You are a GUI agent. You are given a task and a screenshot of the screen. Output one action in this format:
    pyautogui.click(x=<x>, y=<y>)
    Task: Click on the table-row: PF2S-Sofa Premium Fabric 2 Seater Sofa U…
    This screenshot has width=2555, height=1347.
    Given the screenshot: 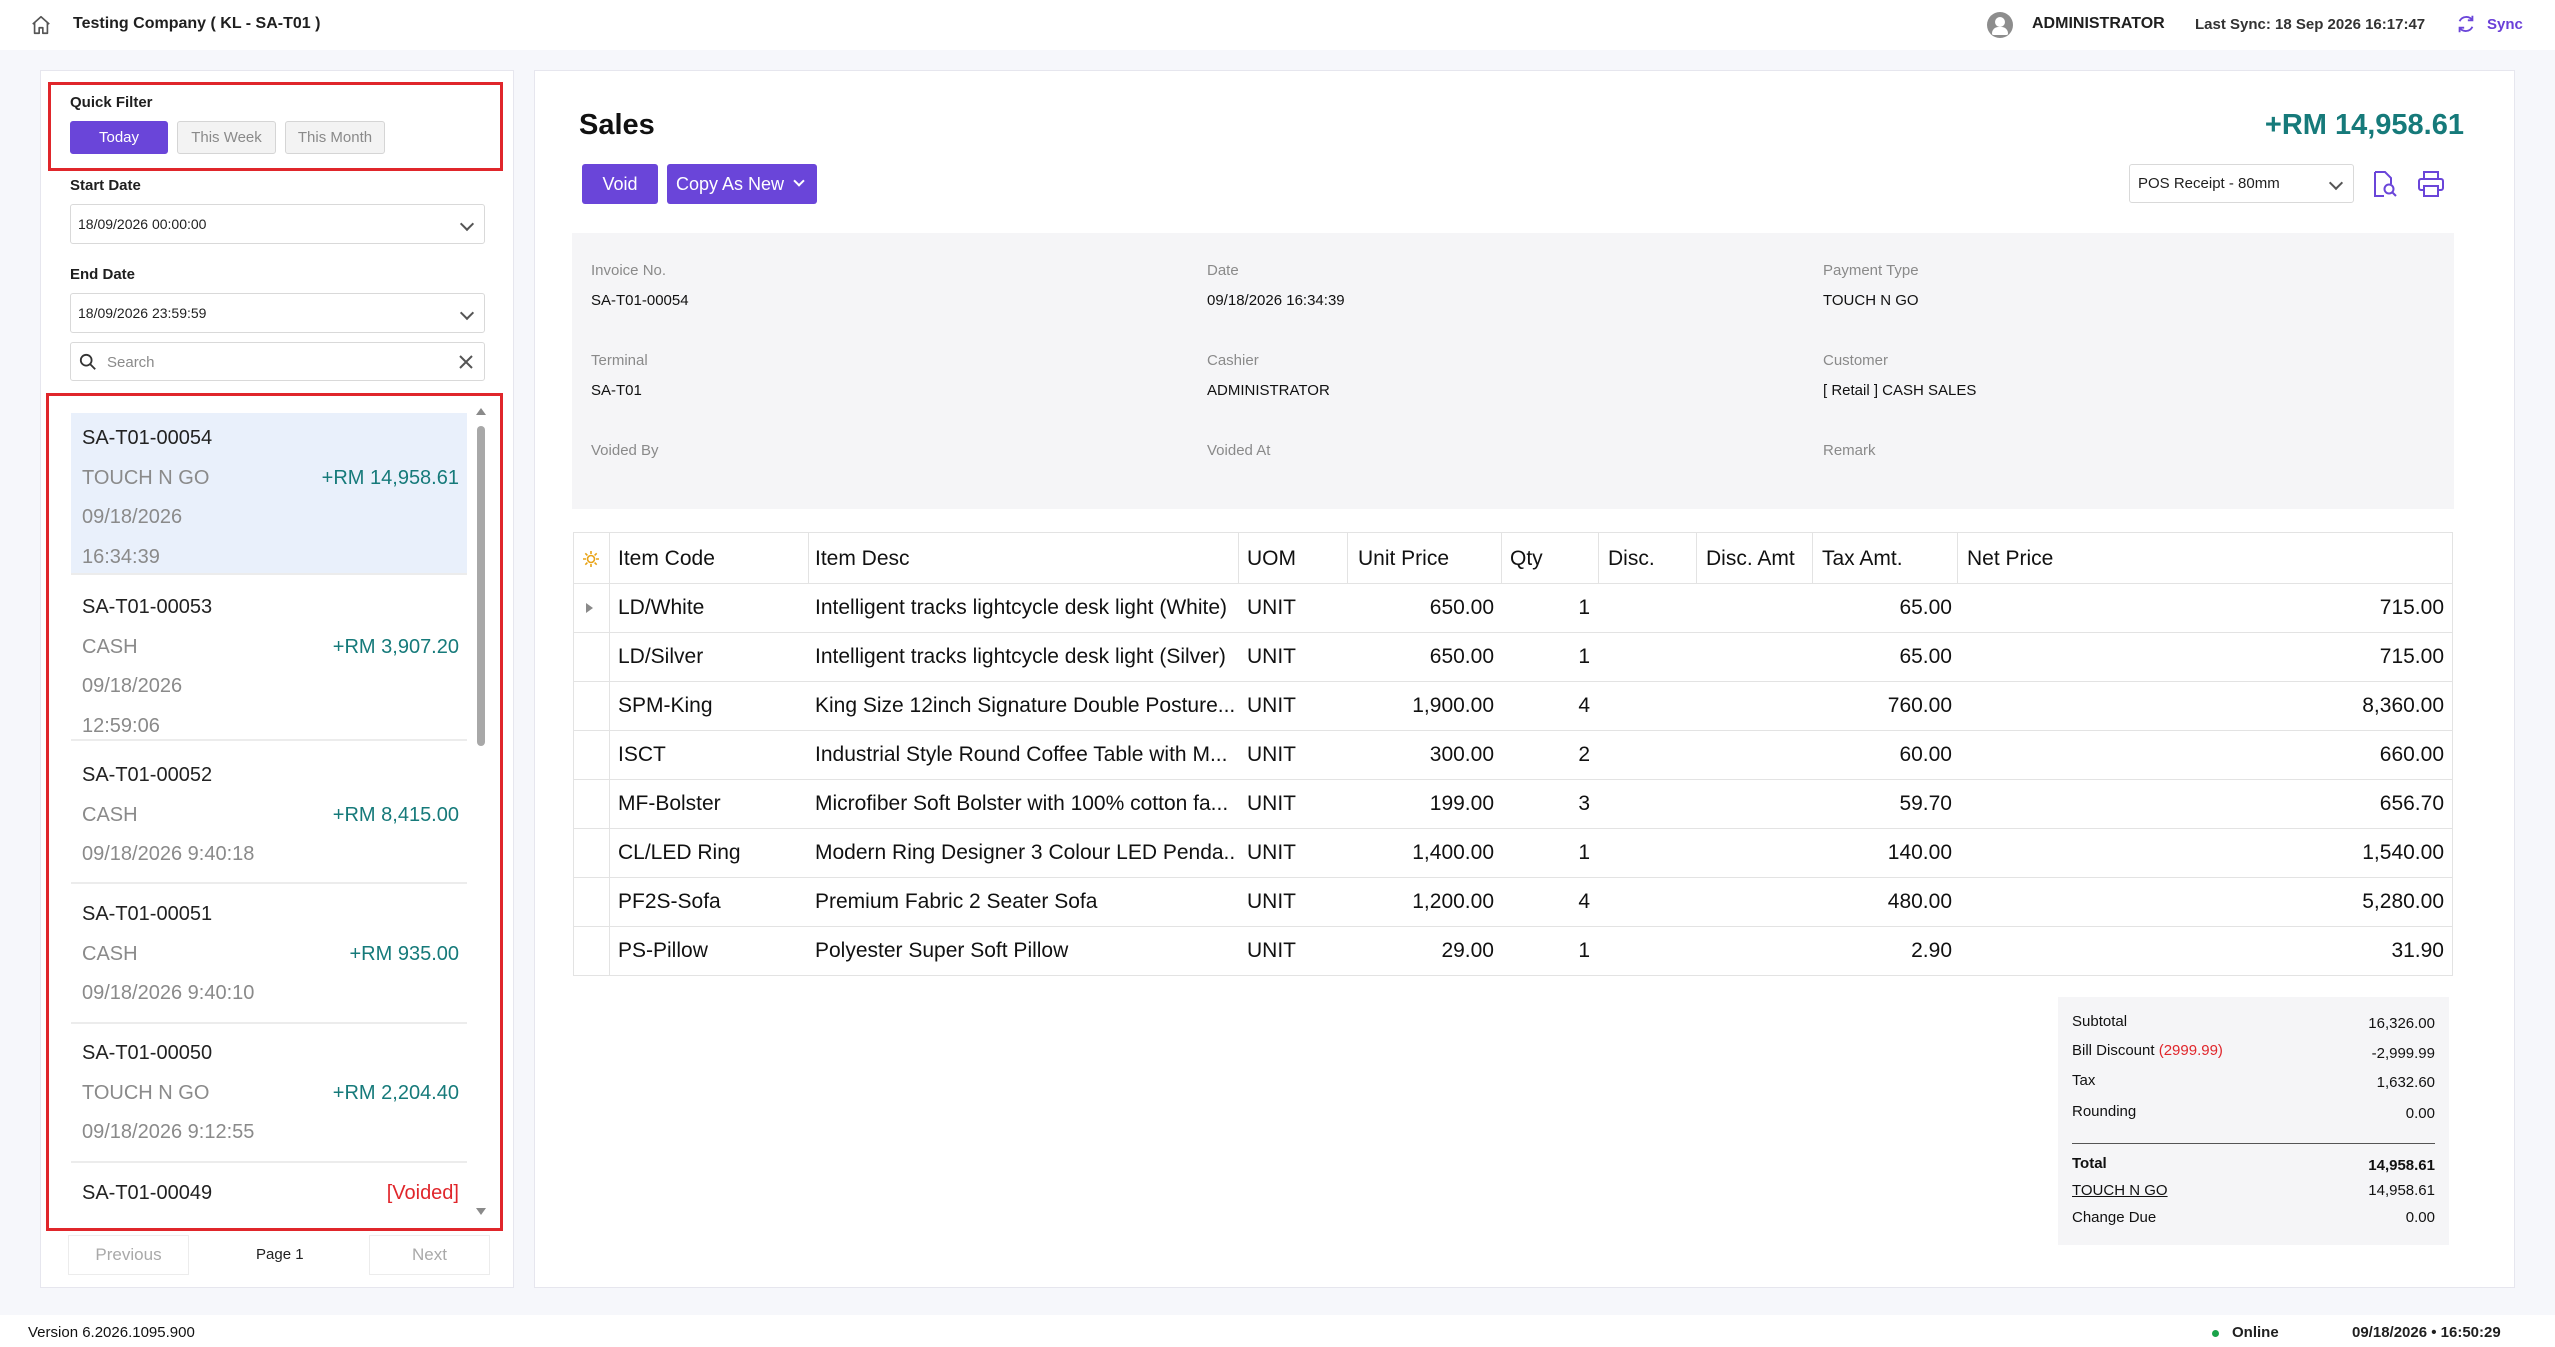 What is the action you would take?
    pyautogui.click(x=1513, y=902)
    